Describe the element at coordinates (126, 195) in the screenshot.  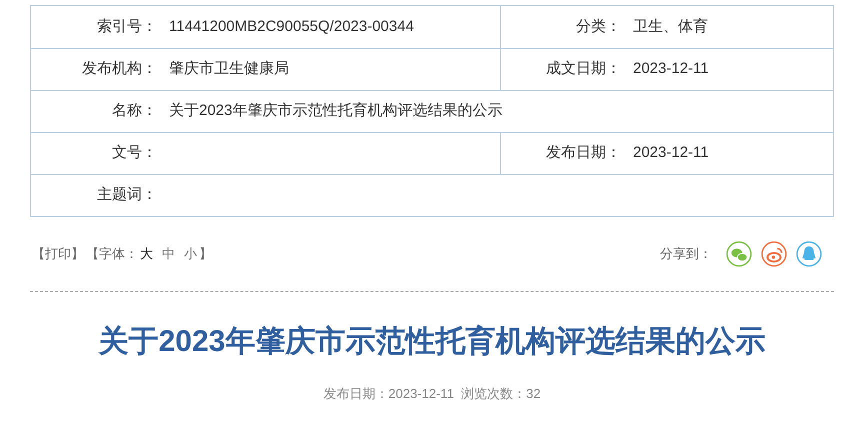
I see `field-label: 主题词：` at that location.